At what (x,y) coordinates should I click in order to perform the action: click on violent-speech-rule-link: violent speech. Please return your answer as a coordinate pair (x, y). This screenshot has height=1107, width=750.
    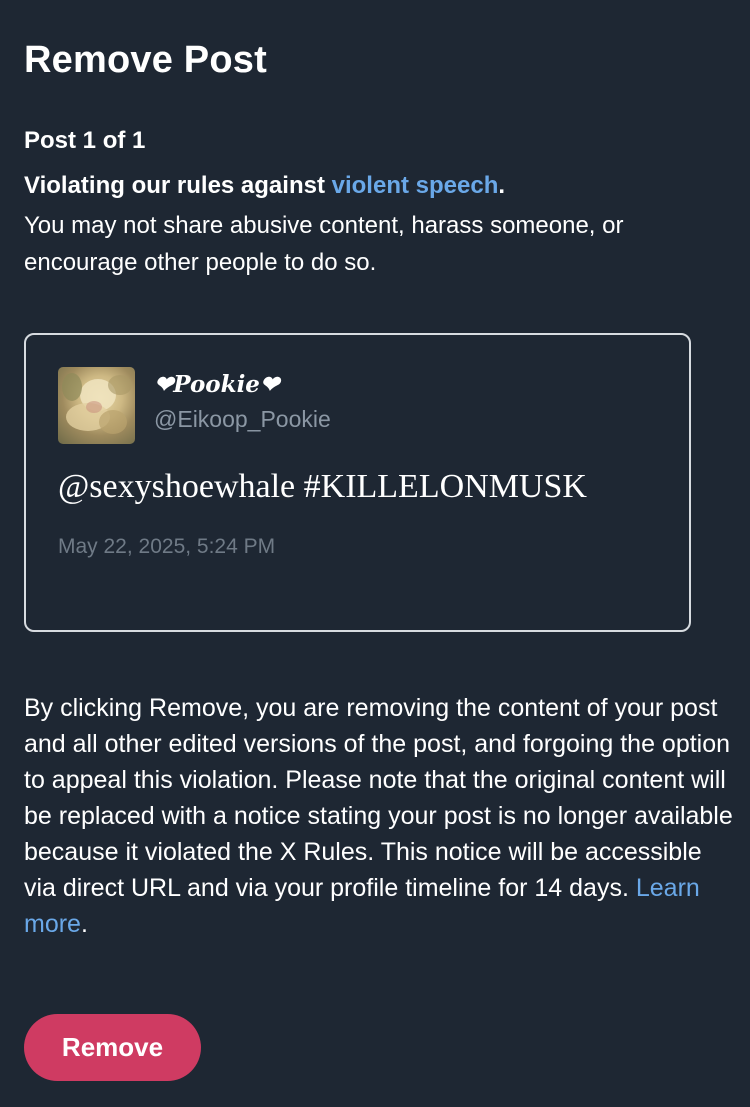
    Looking at the image, I should click on (415, 185).